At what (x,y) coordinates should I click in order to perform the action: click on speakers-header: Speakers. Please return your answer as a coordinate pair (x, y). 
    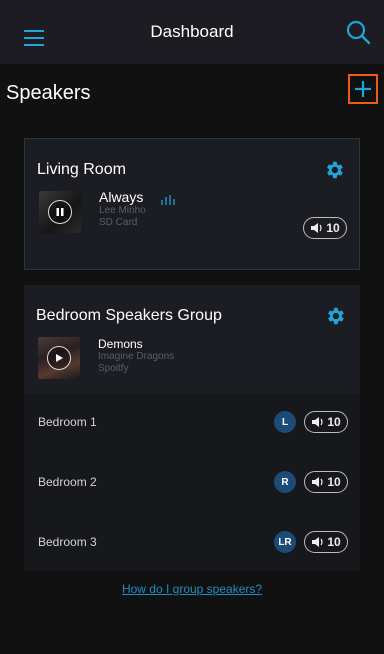
    Looking at the image, I should click on (192, 92).